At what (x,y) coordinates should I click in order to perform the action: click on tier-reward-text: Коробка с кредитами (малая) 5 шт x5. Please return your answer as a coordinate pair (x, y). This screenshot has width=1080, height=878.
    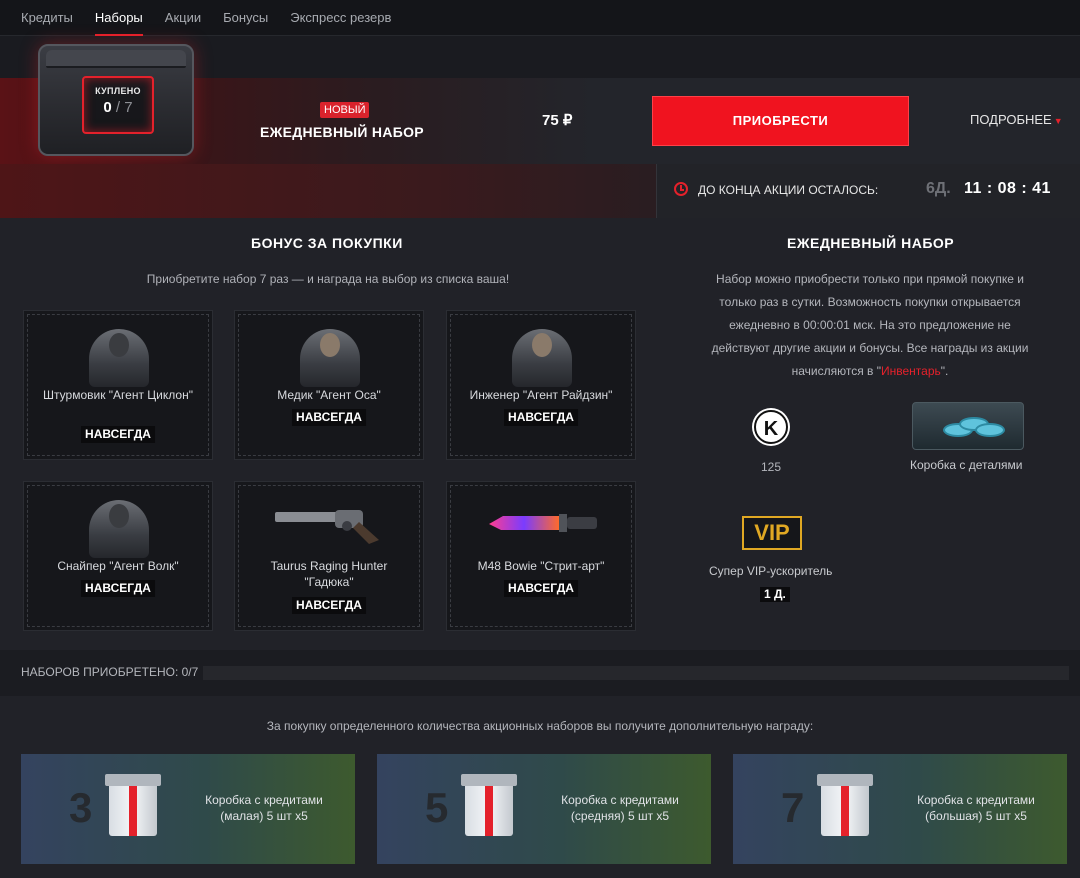
    Looking at the image, I should click on (264, 808).